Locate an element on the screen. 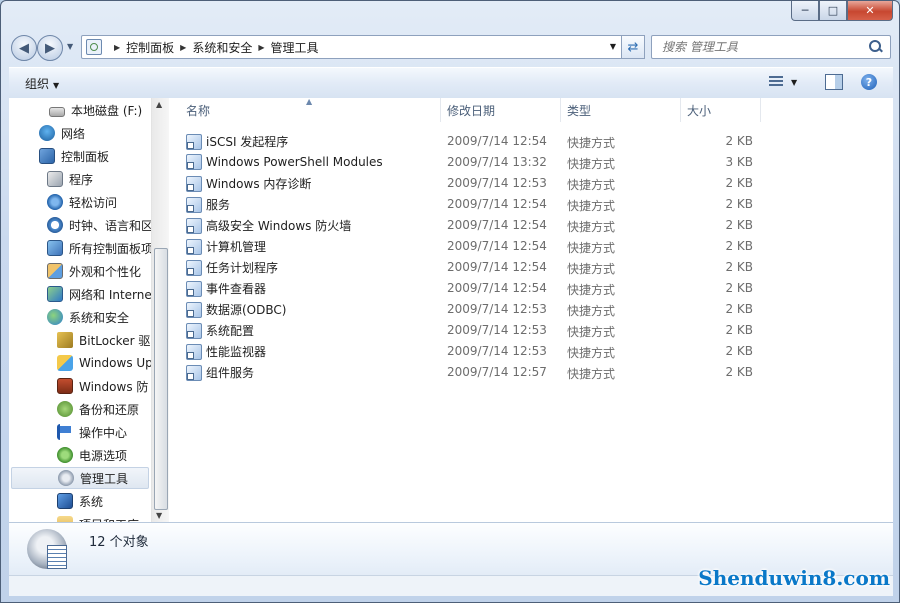 The image size is (900, 603). sidebar-item: 所有控制面板项 is located at coordinates (80, 248).